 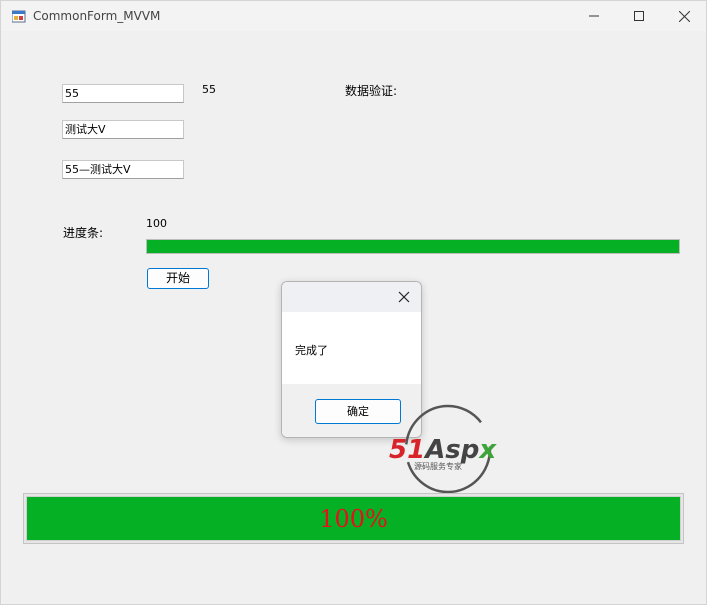 I want to click on minimize-icon, so click(x=594, y=16).